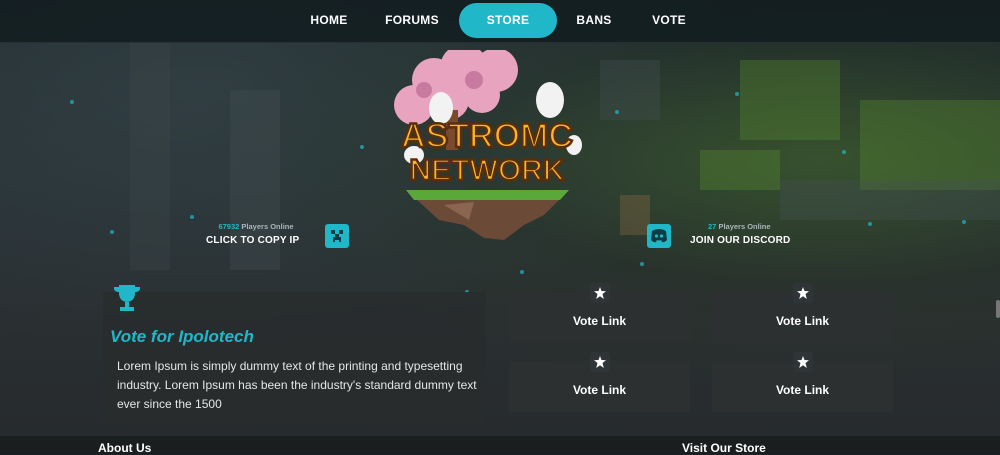 Image resolution: width=1000 pixels, height=455 pixels. Describe the element at coordinates (253, 240) in the screenshot. I see `copy-ip-label: CLICK TO COPY IP` at that location.